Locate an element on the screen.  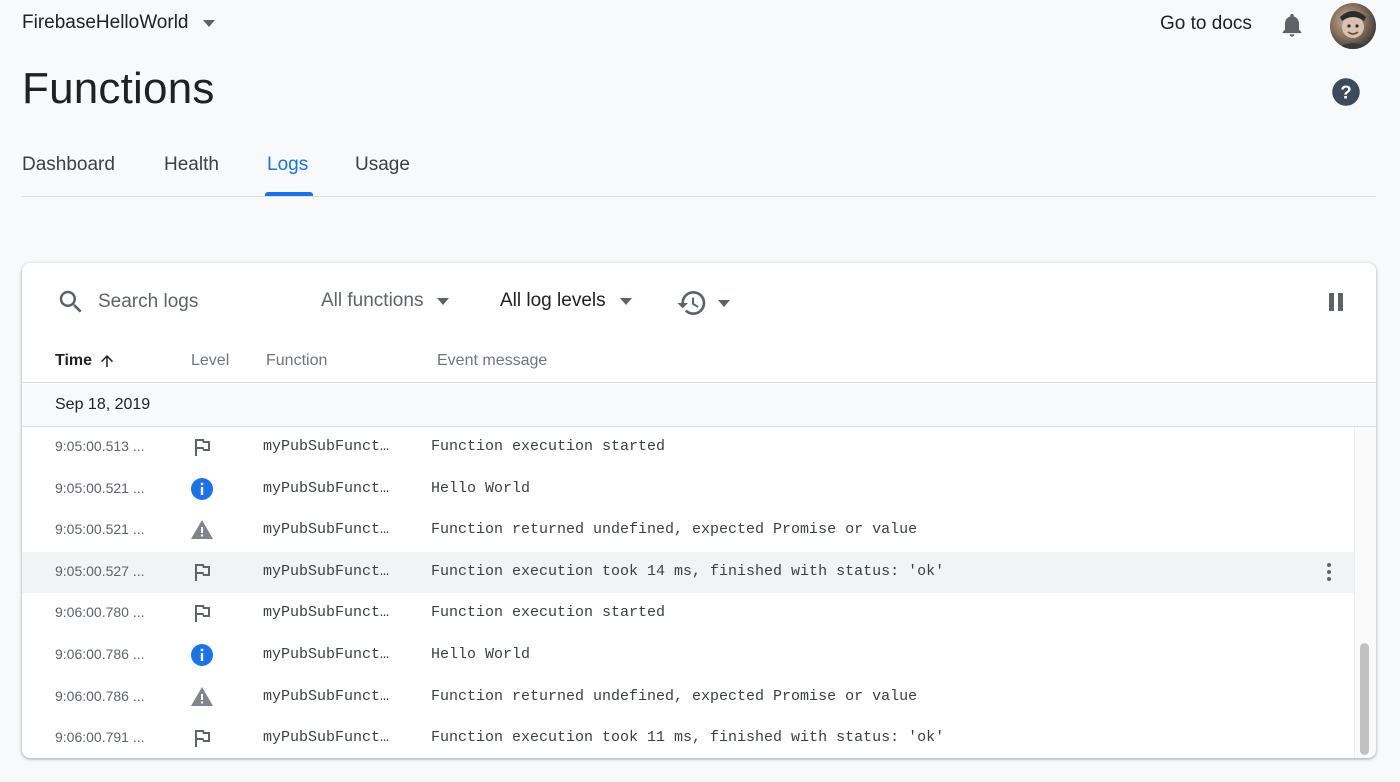
log-levels-dropdown: All log levels is located at coordinates (566, 301).